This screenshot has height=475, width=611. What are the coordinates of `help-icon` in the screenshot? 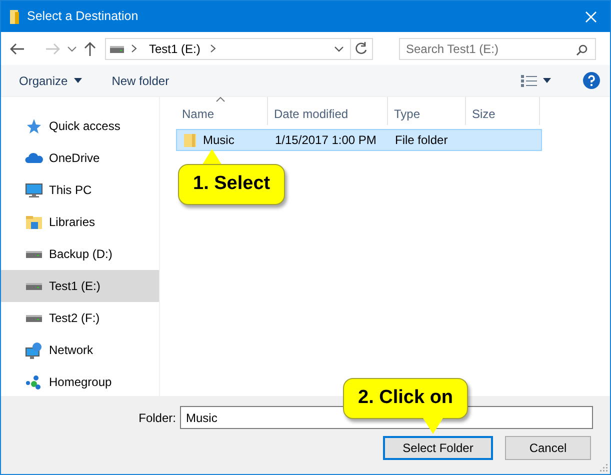 It's located at (591, 80).